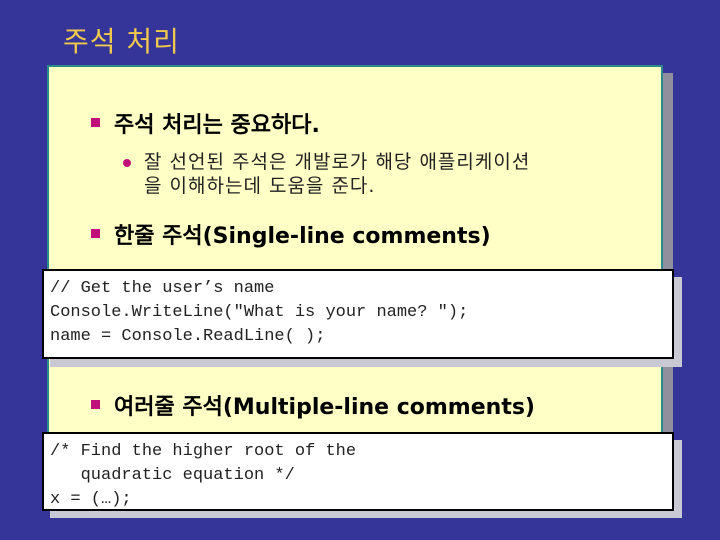 The width and height of the screenshot is (720, 540). Describe the element at coordinates (91, 499) in the screenshot. I see `code-line: x = (…);` at that location.